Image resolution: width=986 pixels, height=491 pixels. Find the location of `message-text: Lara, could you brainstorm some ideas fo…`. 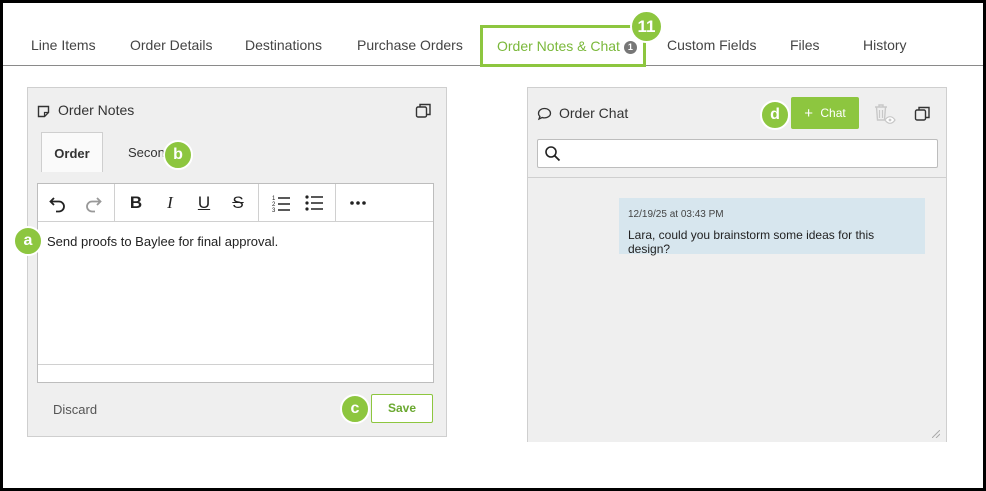

message-text: Lara, could you brainstorm some ideas fo… is located at coordinates (751, 242).